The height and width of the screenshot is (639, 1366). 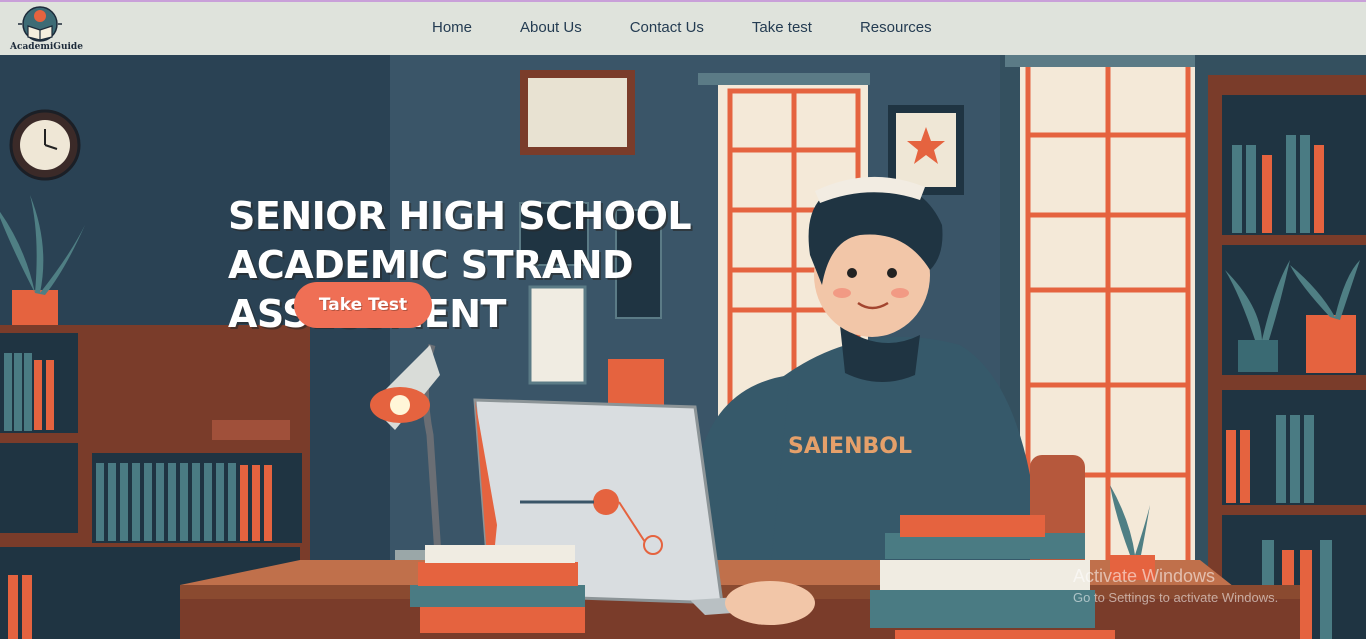 What do you see at coordinates (1176, 597) in the screenshot?
I see `watermark-line-2: Go to Settings to activate Windows.` at bounding box center [1176, 597].